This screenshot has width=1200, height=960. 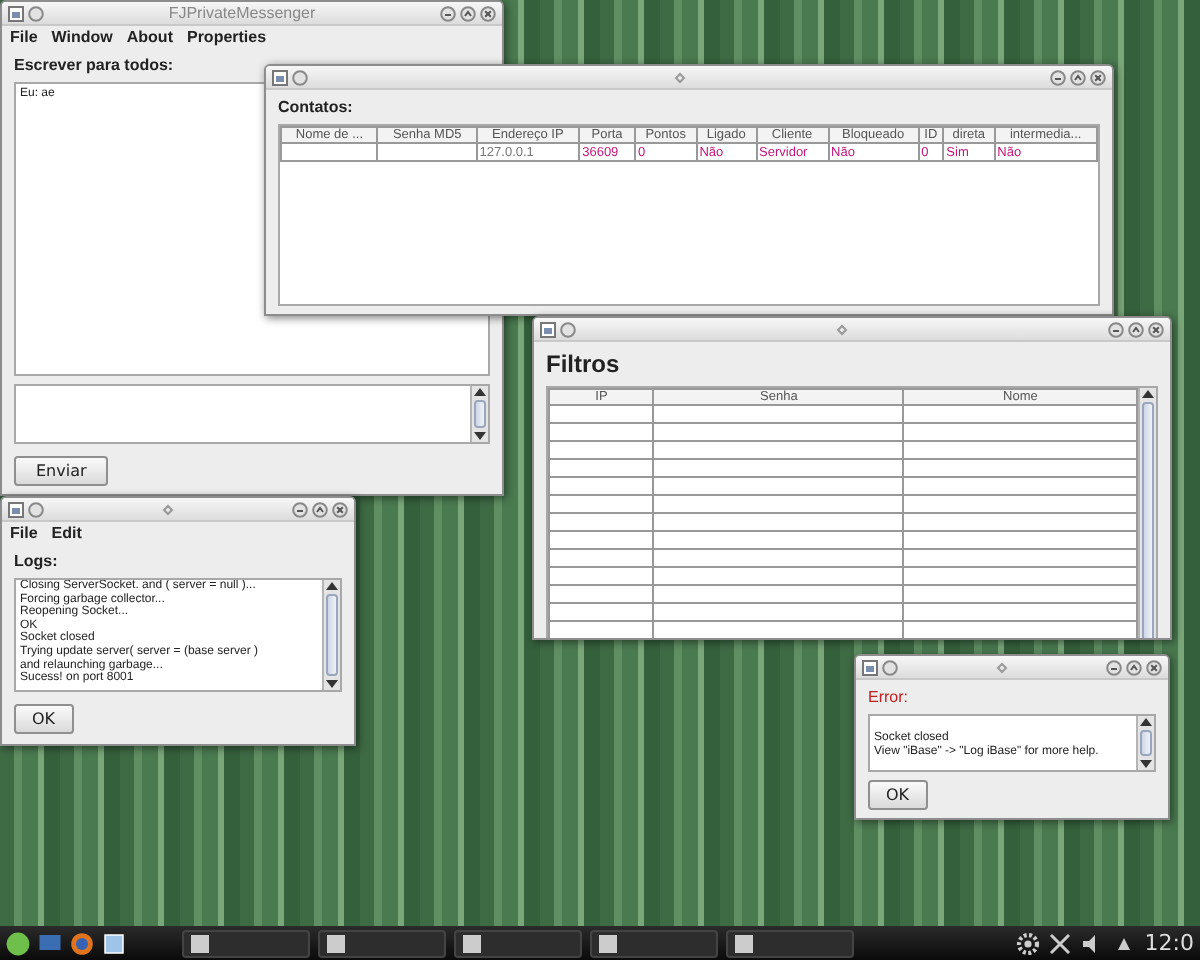 I want to click on section-label: Error:, so click(x=889, y=697).